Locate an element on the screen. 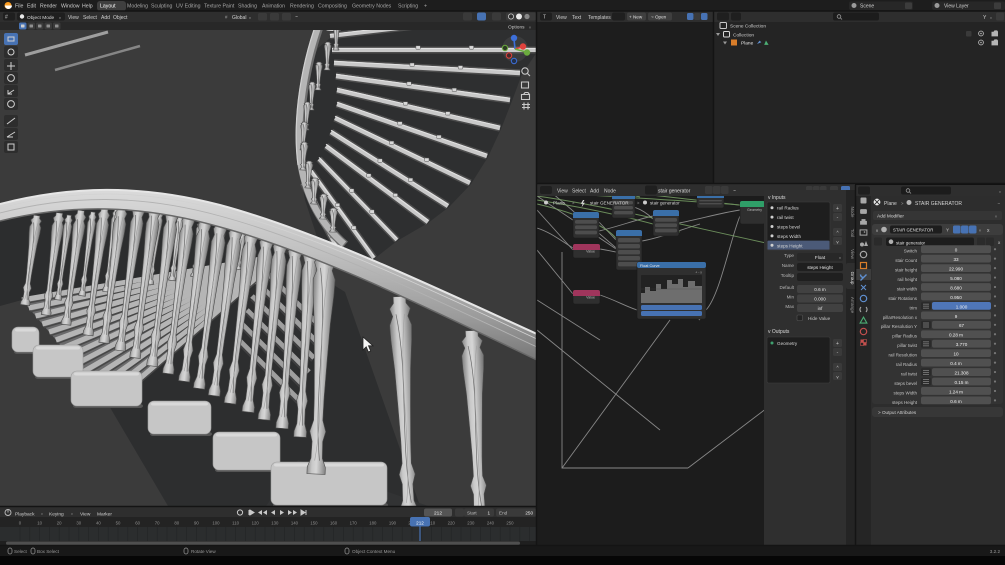  svg-text: 170 is located at coordinates (354, 523).